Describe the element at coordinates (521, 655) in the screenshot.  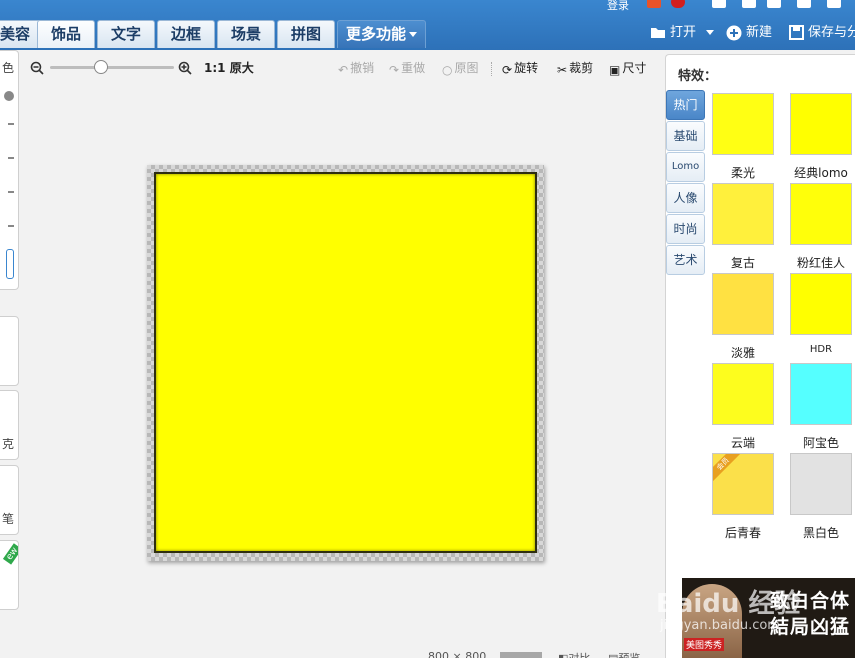
I see `zoom-indicator` at that location.